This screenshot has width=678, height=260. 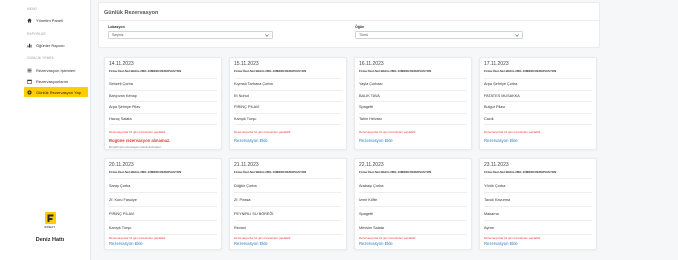 I want to click on meal-select: Tümü, so click(x=439, y=35).